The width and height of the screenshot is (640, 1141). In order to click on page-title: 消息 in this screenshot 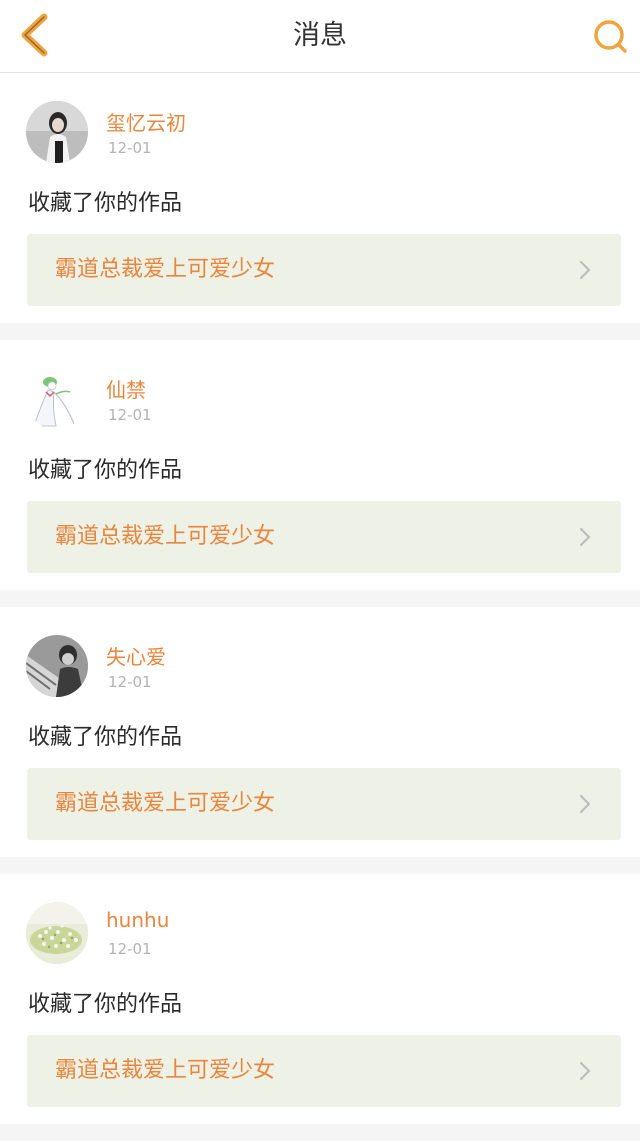, I will do `click(320, 35)`.